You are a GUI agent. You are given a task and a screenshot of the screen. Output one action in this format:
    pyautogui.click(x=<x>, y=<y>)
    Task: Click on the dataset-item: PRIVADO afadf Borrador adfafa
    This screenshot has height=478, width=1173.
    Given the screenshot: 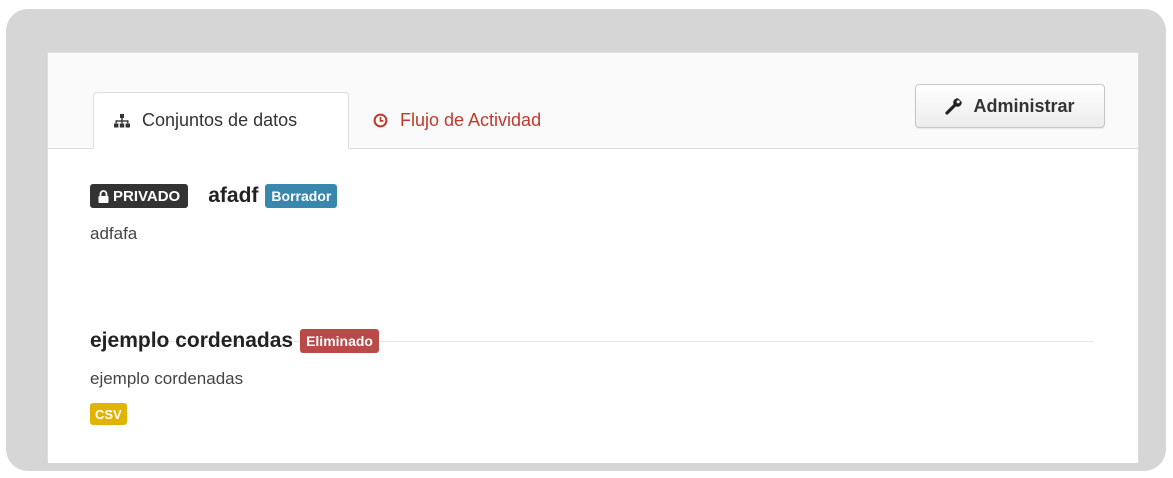 What is the action you would take?
    pyautogui.click(x=214, y=214)
    